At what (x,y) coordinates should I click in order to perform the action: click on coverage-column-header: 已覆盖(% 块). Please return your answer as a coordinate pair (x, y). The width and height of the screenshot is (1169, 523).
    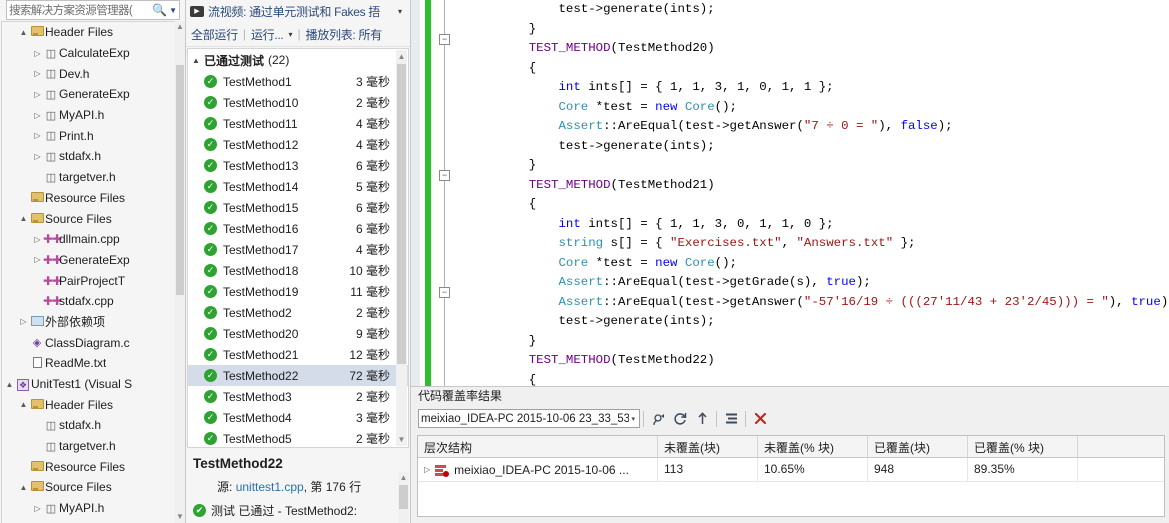
    Looking at the image, I should click on (1023, 446).